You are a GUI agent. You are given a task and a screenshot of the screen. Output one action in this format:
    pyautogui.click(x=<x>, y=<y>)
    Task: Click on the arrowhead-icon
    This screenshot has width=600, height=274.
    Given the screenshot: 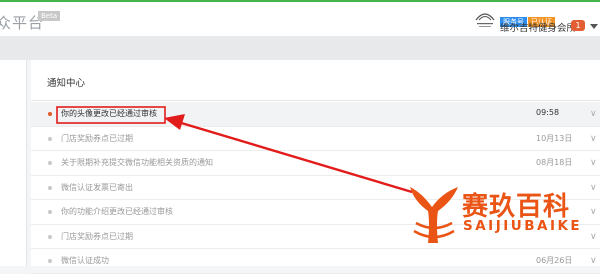 What is the action you would take?
    pyautogui.click(x=174, y=122)
    